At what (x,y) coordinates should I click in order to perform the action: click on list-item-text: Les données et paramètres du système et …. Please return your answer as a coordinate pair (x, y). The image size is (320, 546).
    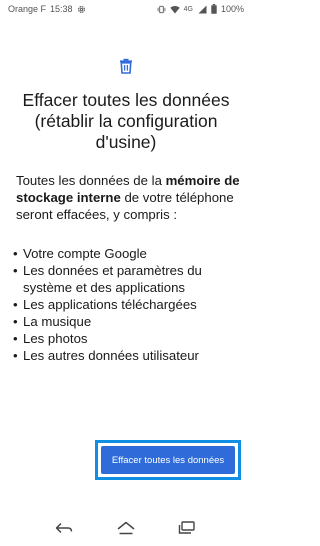
    Looking at the image, I should click on (112, 279).